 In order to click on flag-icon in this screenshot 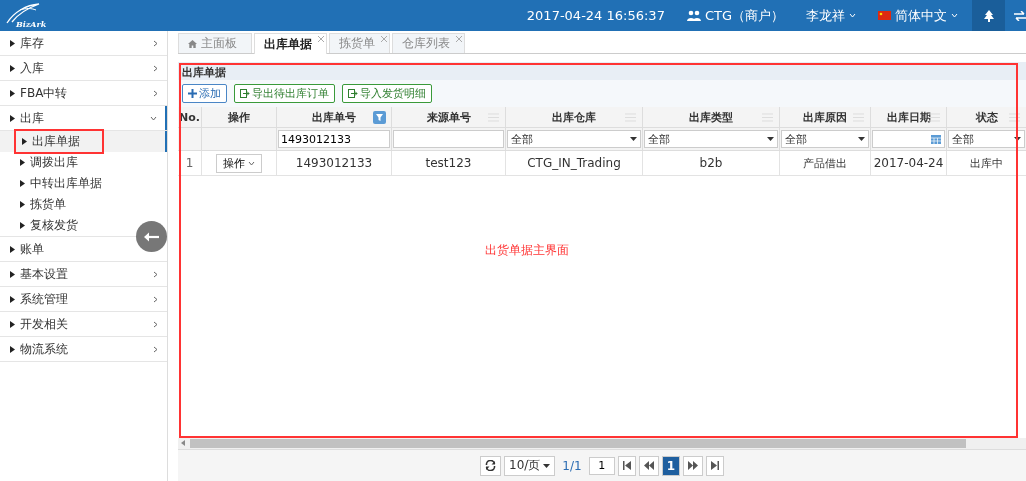, I will do `click(884, 15)`.